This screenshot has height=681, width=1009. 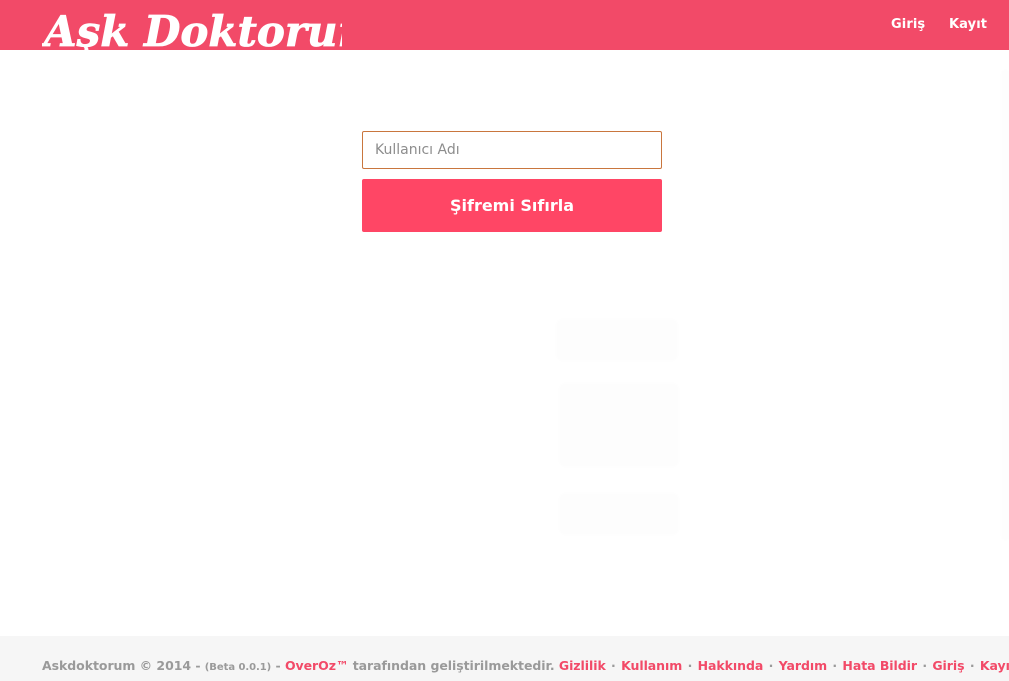 I want to click on password-reset-form: Şifremi Sıfırla, so click(x=512, y=181).